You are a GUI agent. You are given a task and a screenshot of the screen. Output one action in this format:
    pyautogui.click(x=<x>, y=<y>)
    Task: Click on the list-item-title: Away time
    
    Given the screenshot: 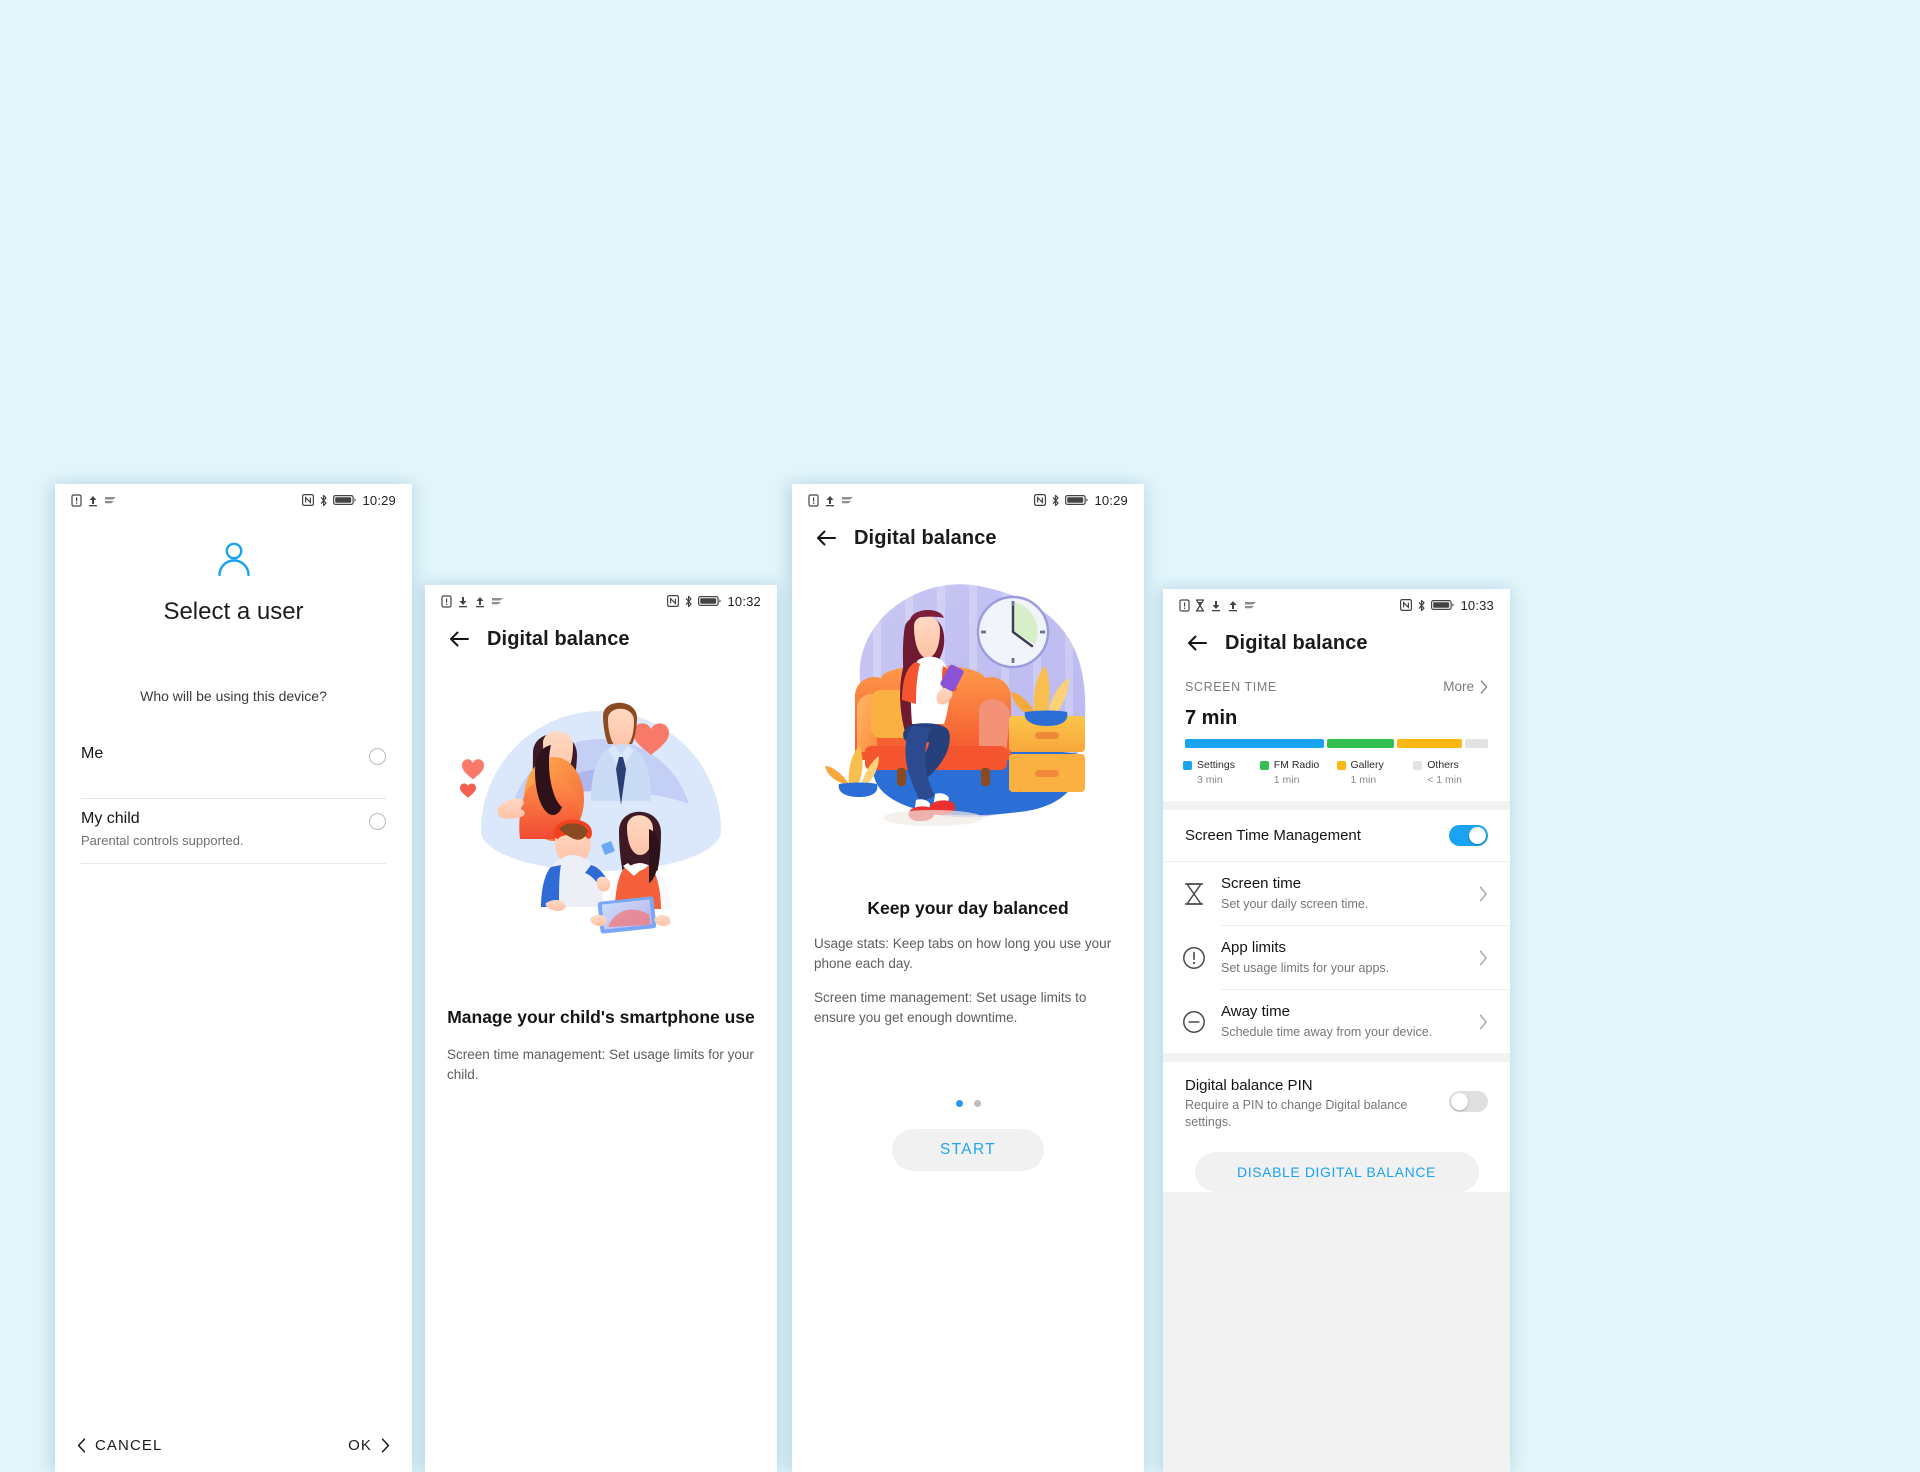 What is the action you would take?
    pyautogui.click(x=1255, y=1011)
    